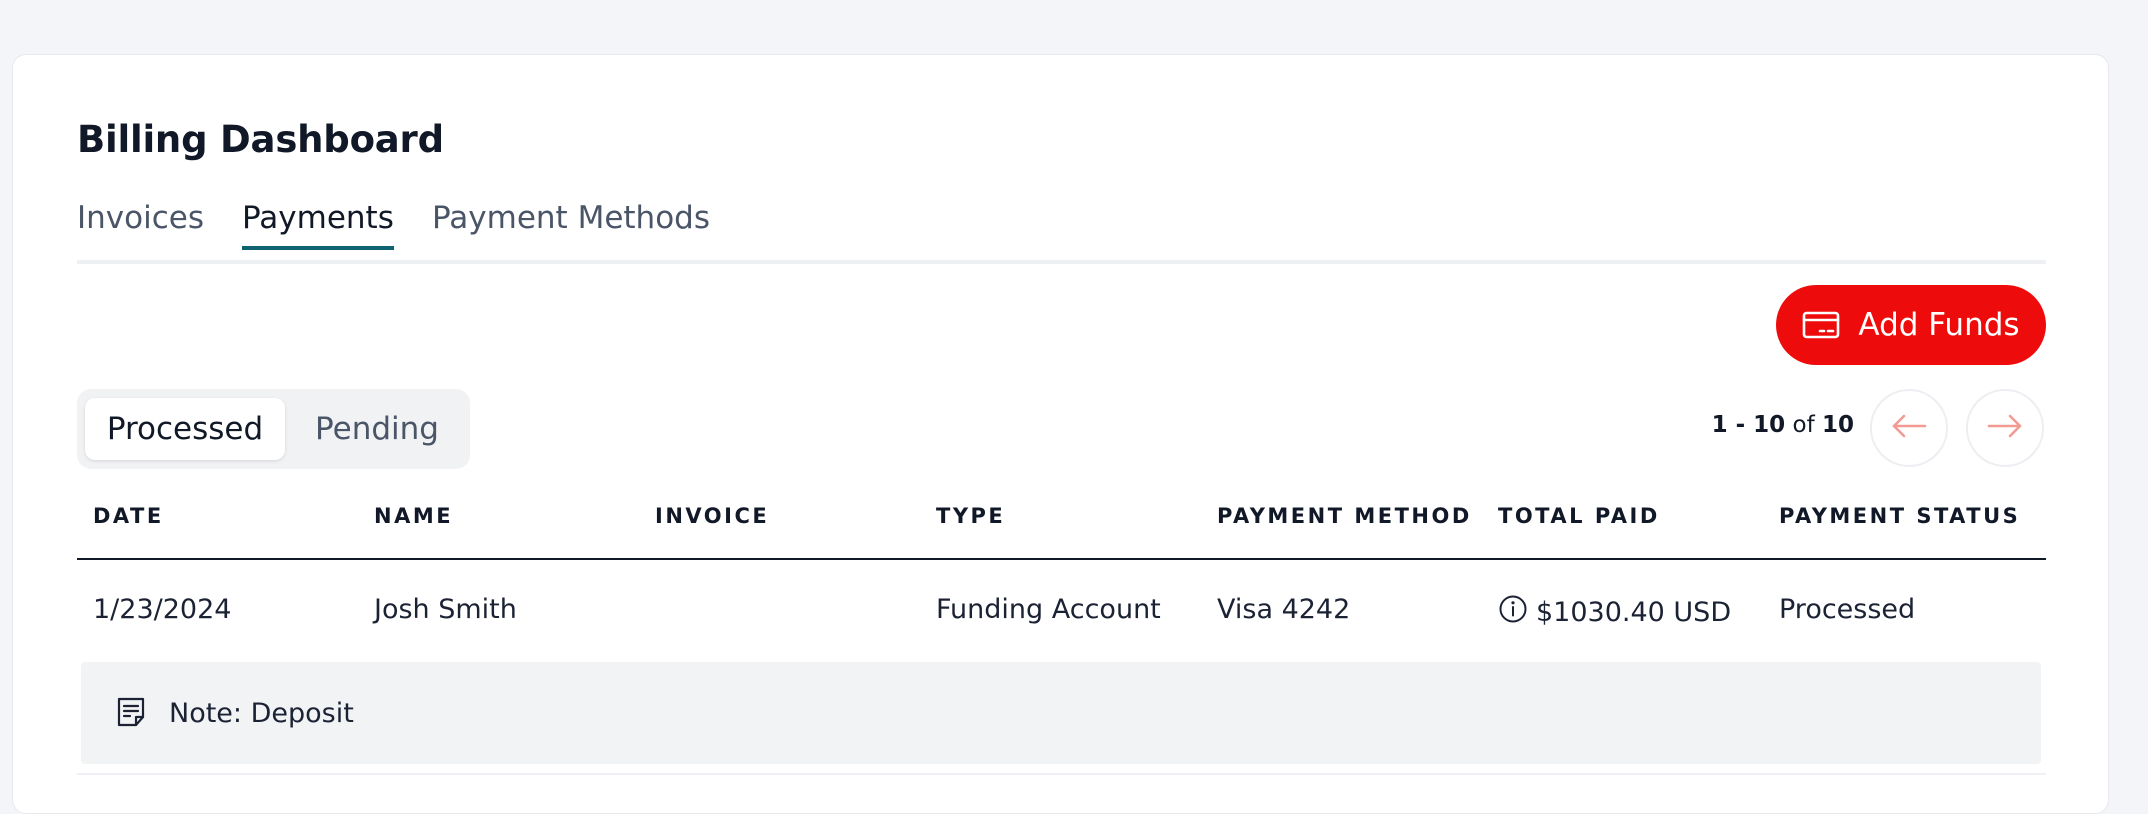 The image size is (2148, 814). I want to click on column-header-total-paid: TOTAL PAID, so click(1579, 516).